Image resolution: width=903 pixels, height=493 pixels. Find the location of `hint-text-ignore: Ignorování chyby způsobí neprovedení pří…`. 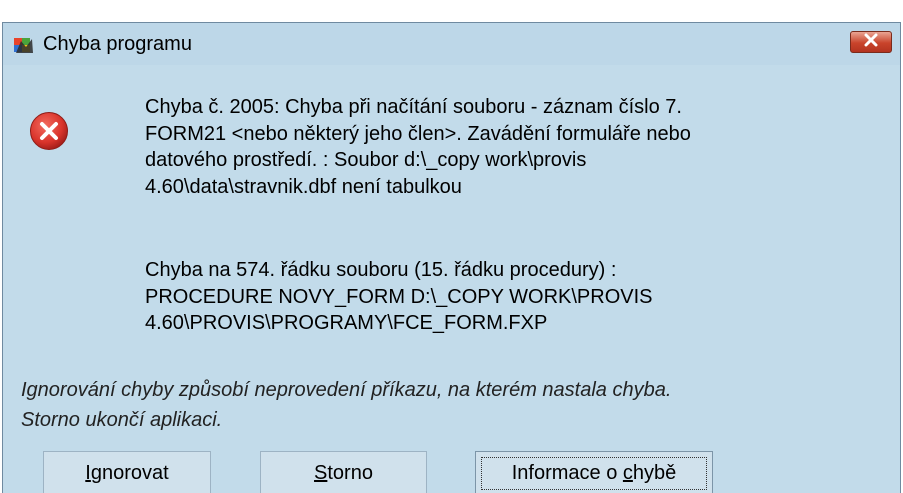

hint-text-ignore: Ignorování chyby způsobí neprovedení pří… is located at coordinates (346, 390).